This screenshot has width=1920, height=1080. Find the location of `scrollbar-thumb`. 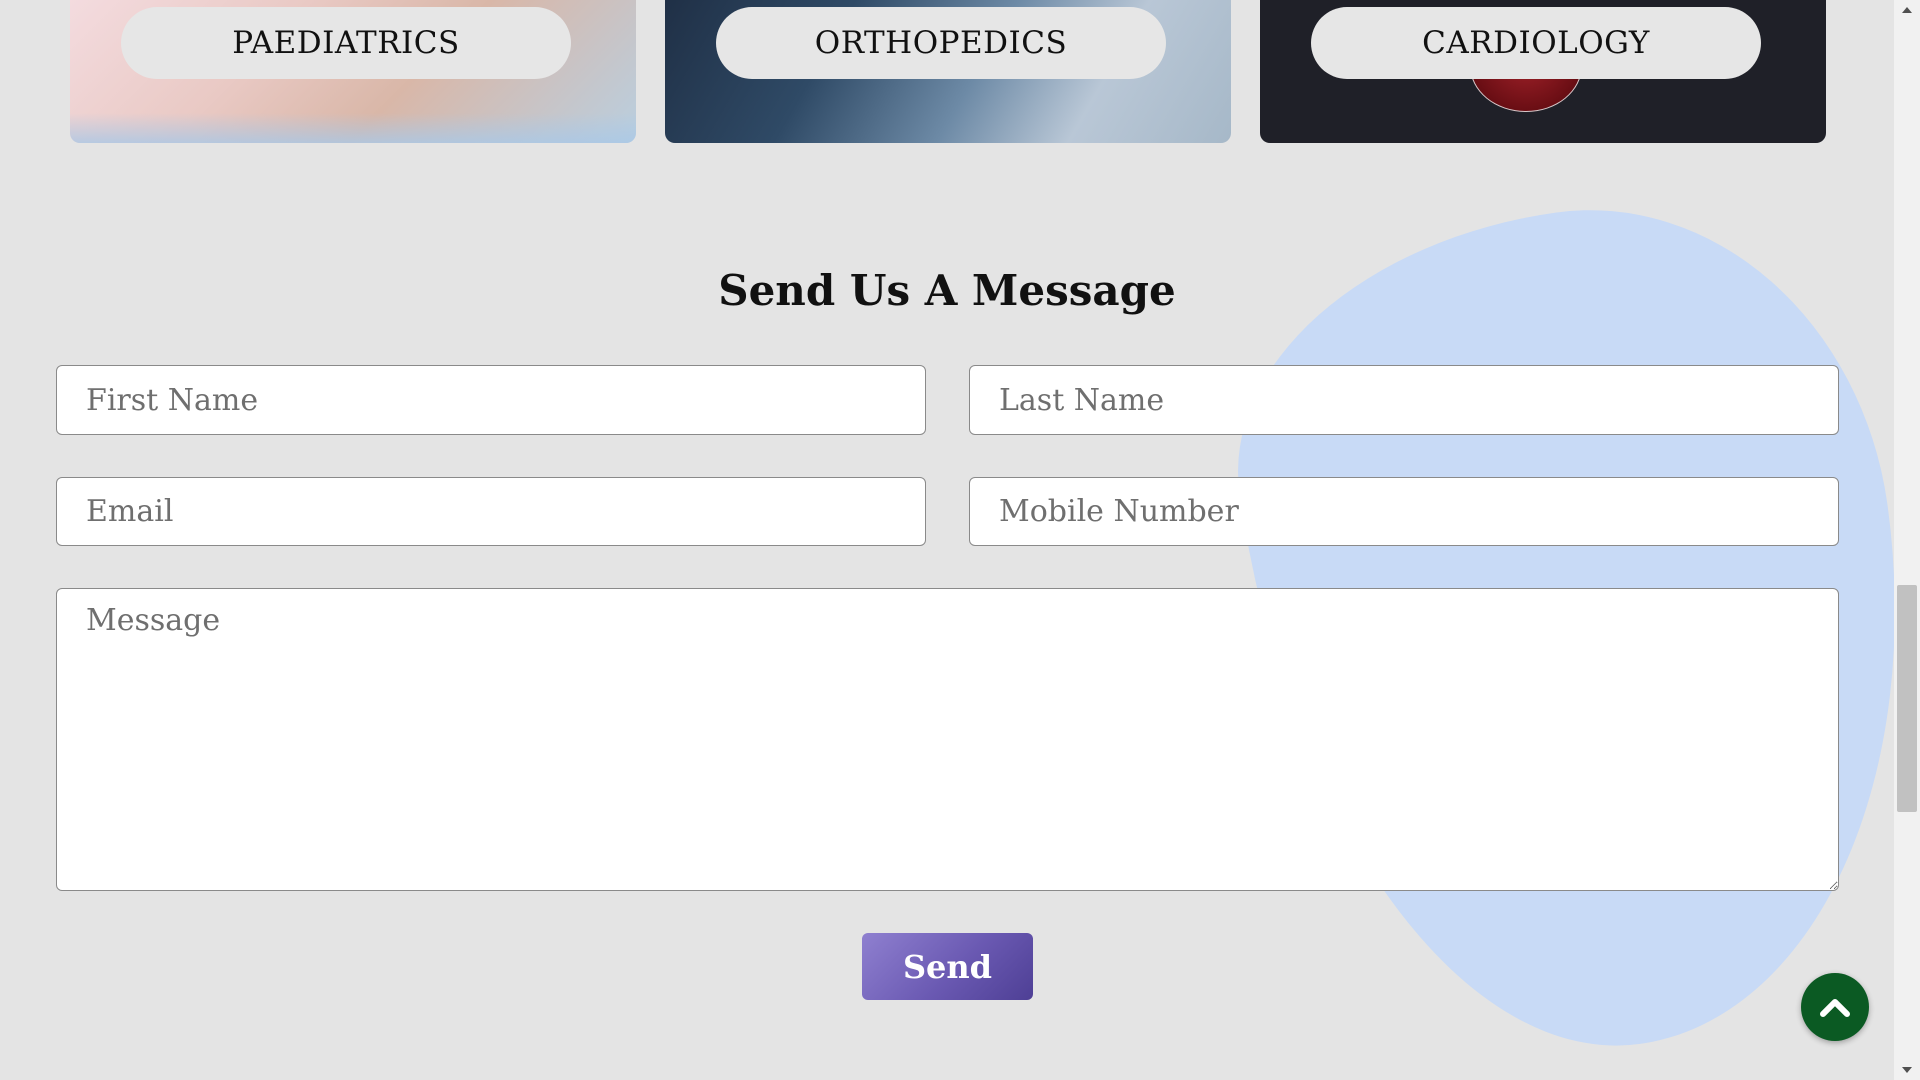

scrollbar-thumb is located at coordinates (1907, 698).